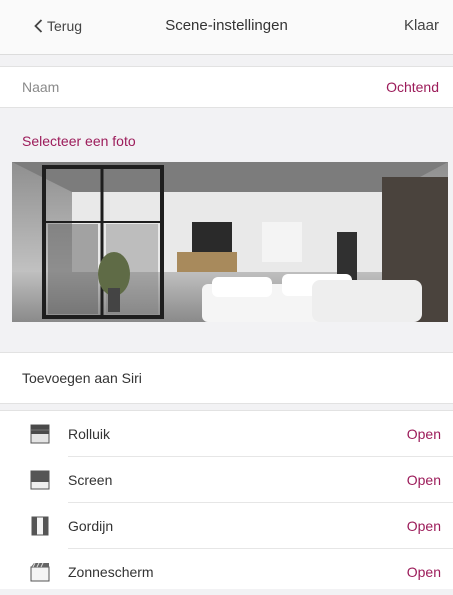 This screenshot has width=453, height=595. Describe the element at coordinates (226, 572) in the screenshot. I see `list-item: Zonnescherm Open` at that location.